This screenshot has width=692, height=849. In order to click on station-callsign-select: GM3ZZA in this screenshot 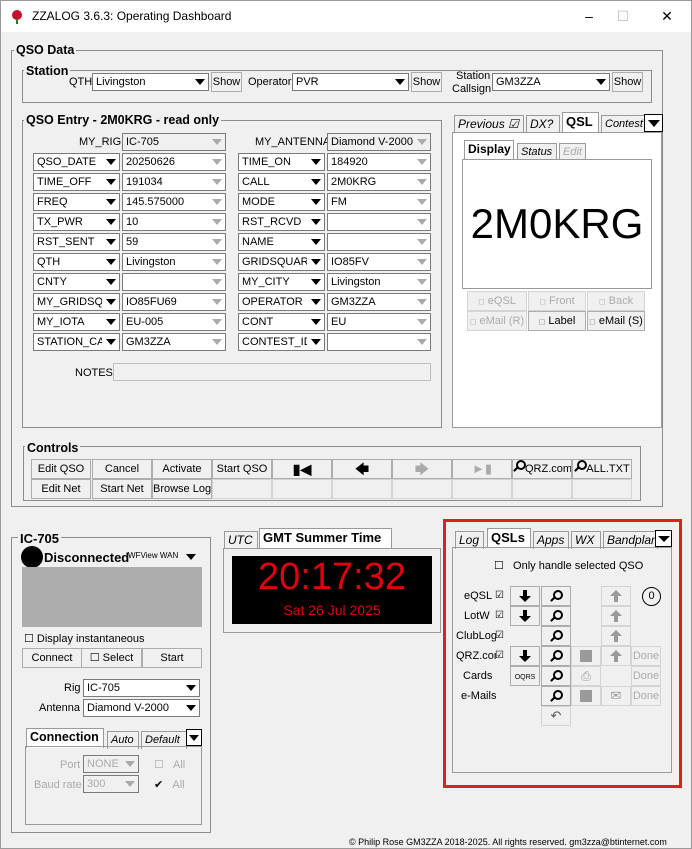, I will do `click(551, 82)`.